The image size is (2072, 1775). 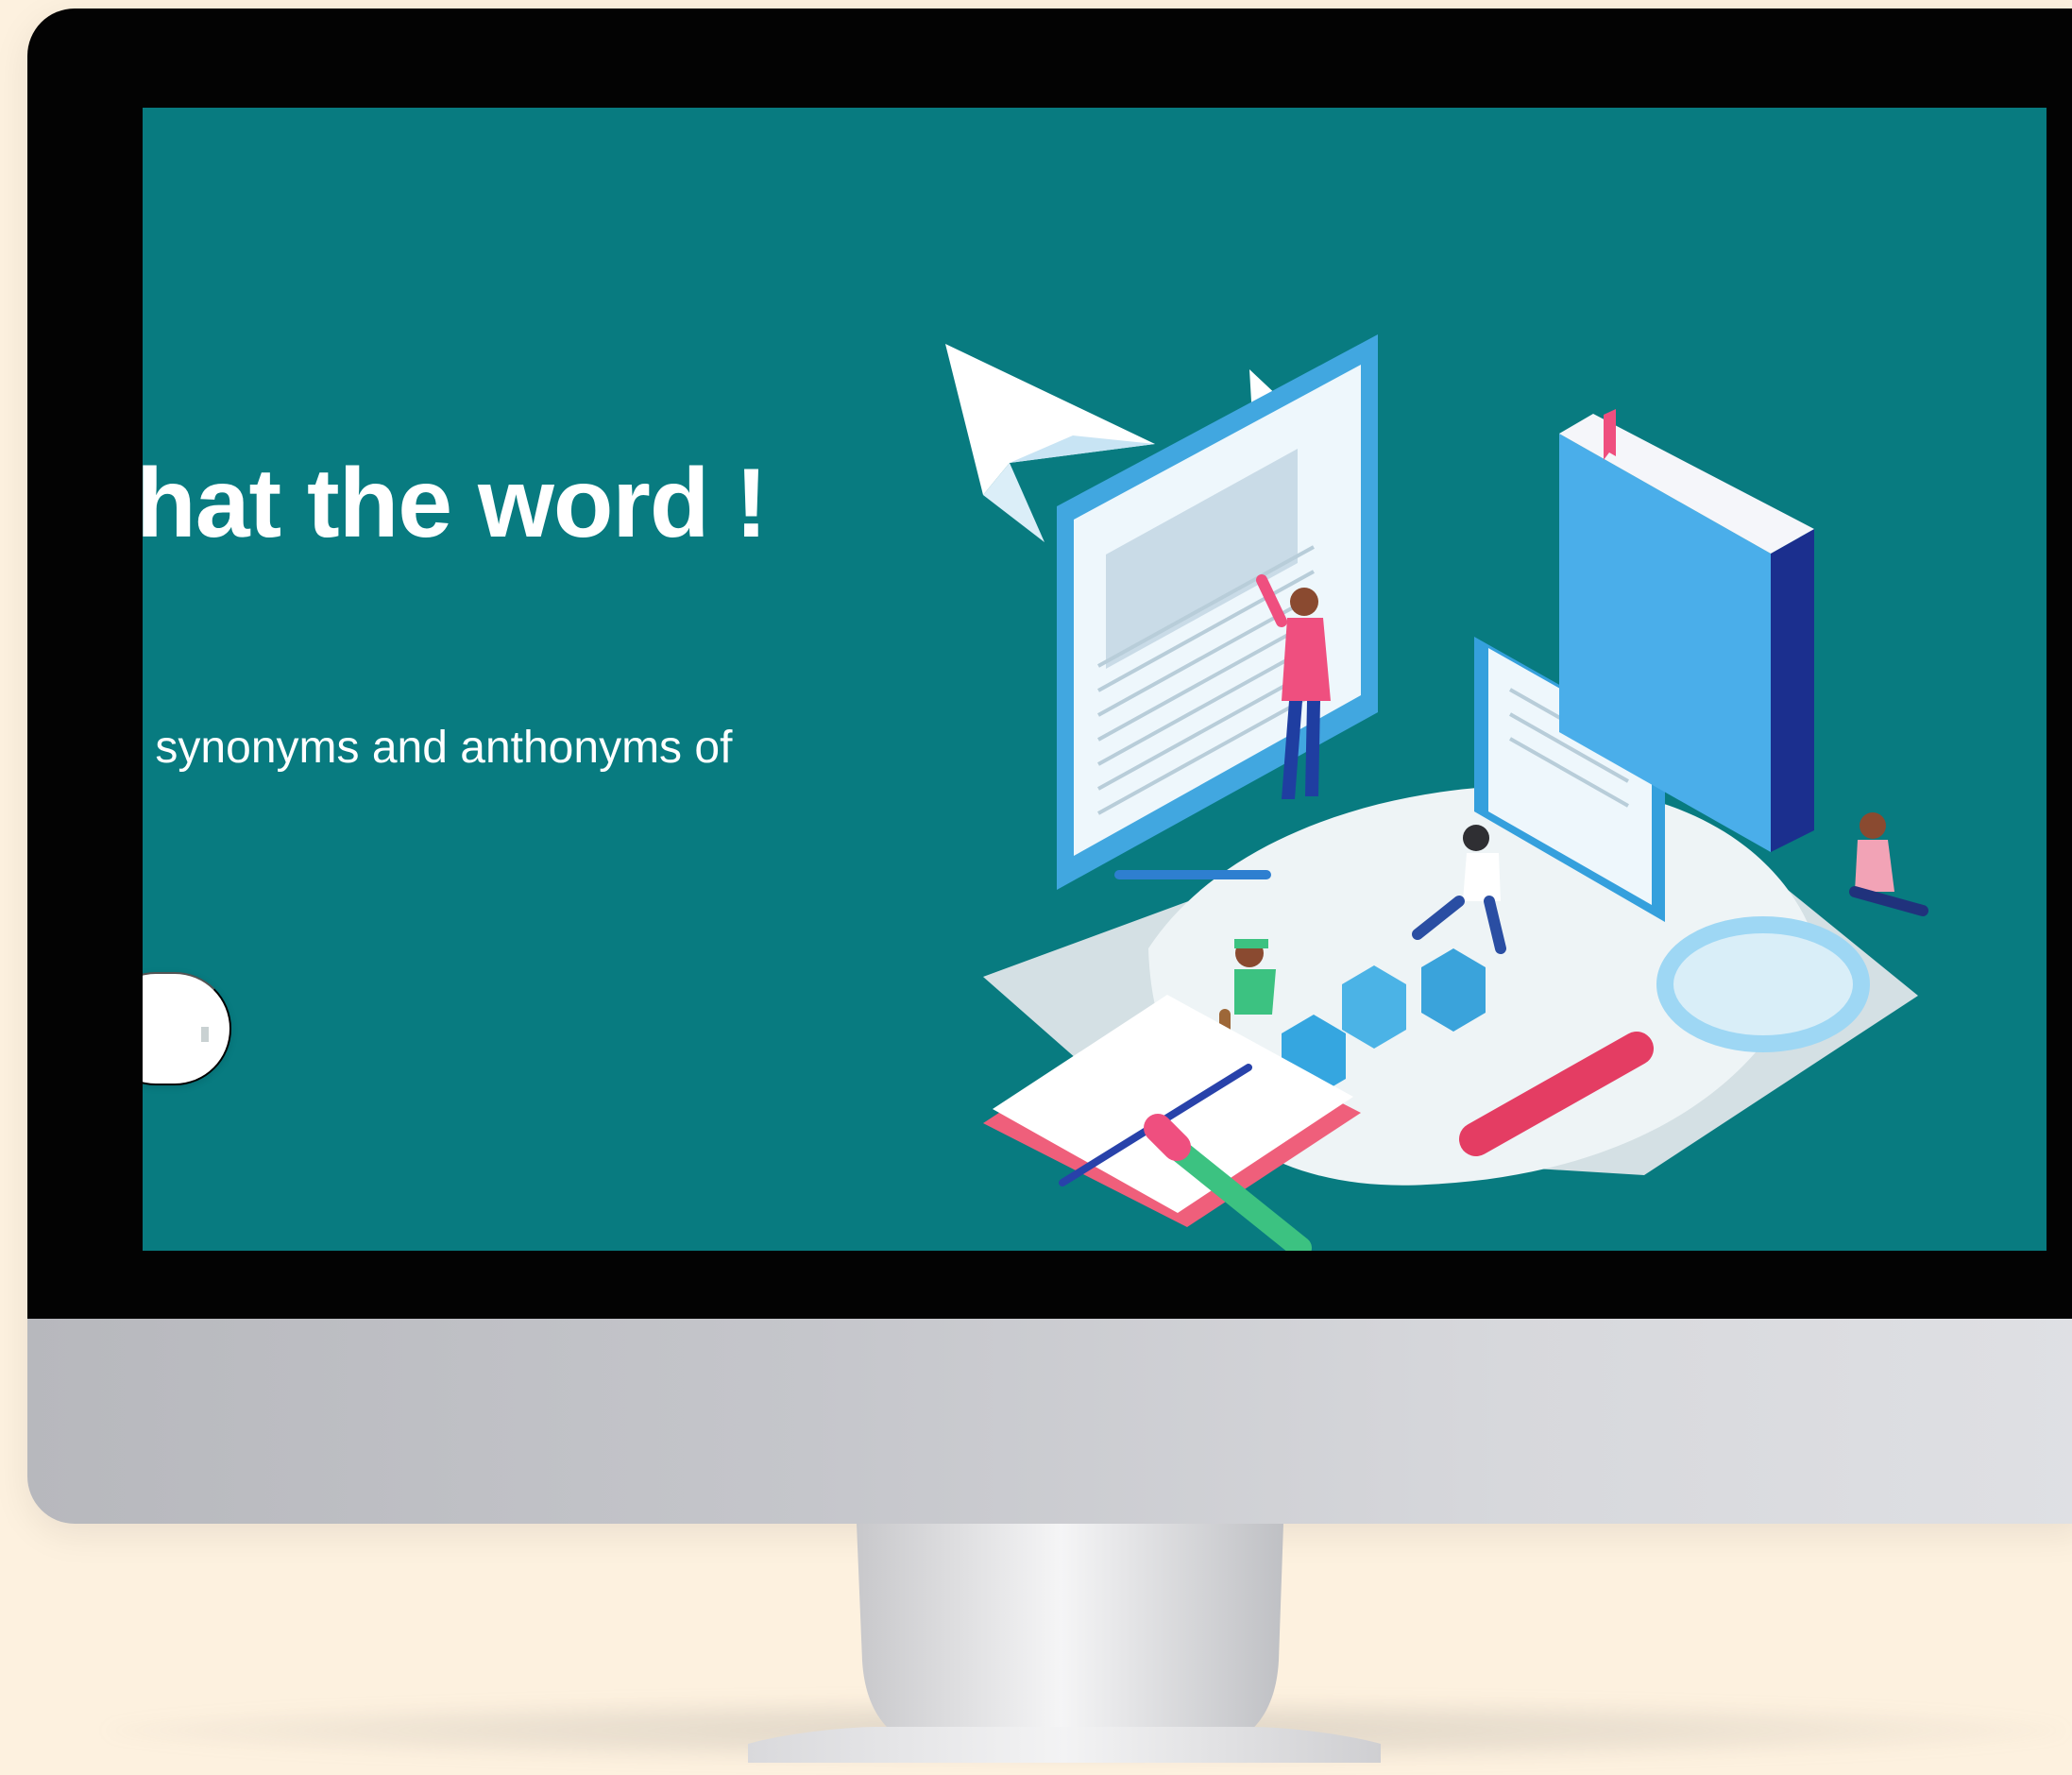 I want to click on monitor-chin, so click(x=1049, y=1421).